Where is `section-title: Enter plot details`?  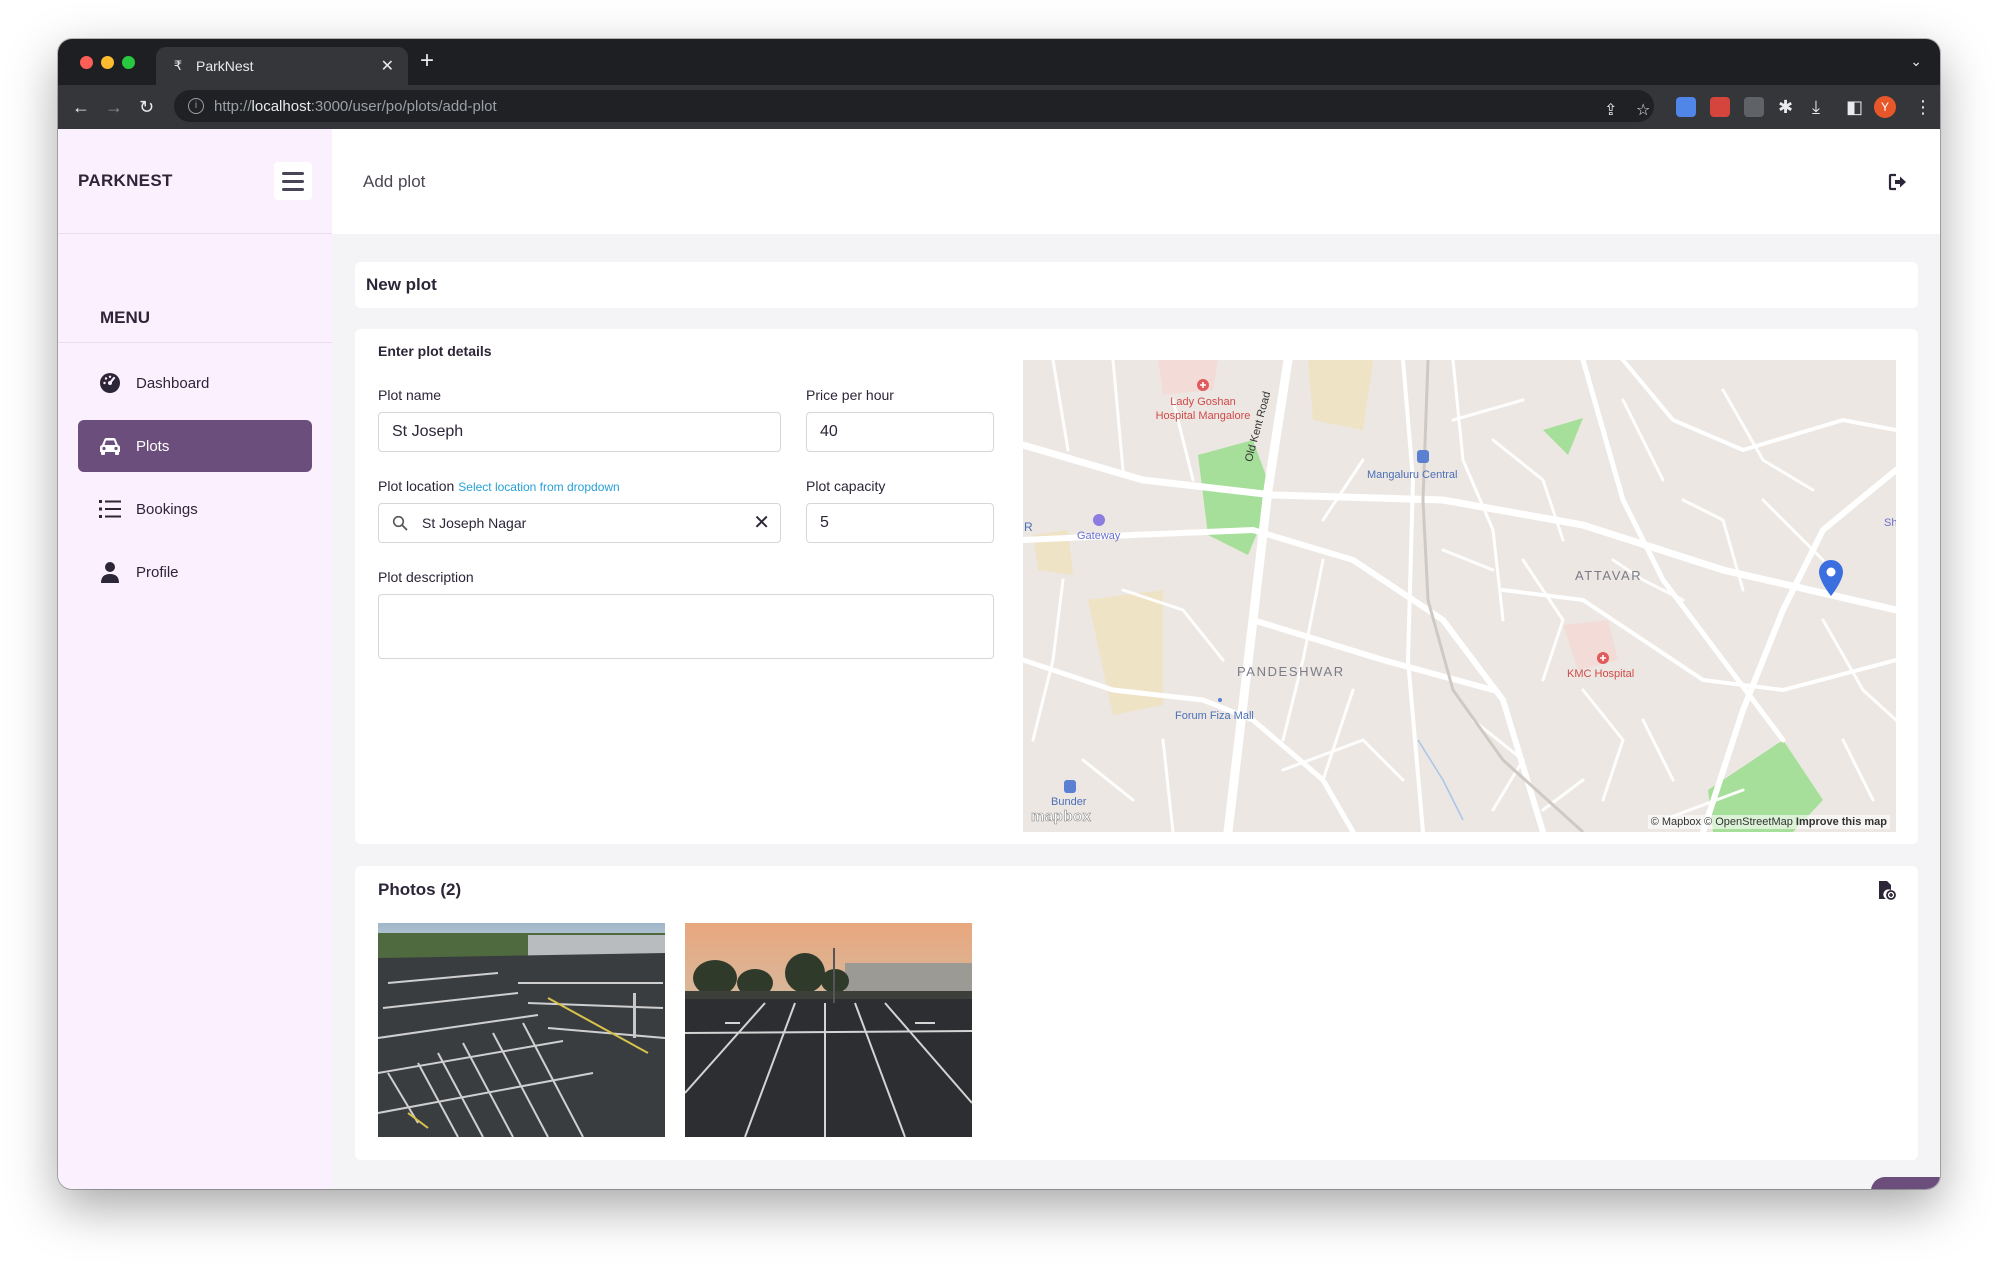 section-title: Enter plot details is located at coordinates (435, 351).